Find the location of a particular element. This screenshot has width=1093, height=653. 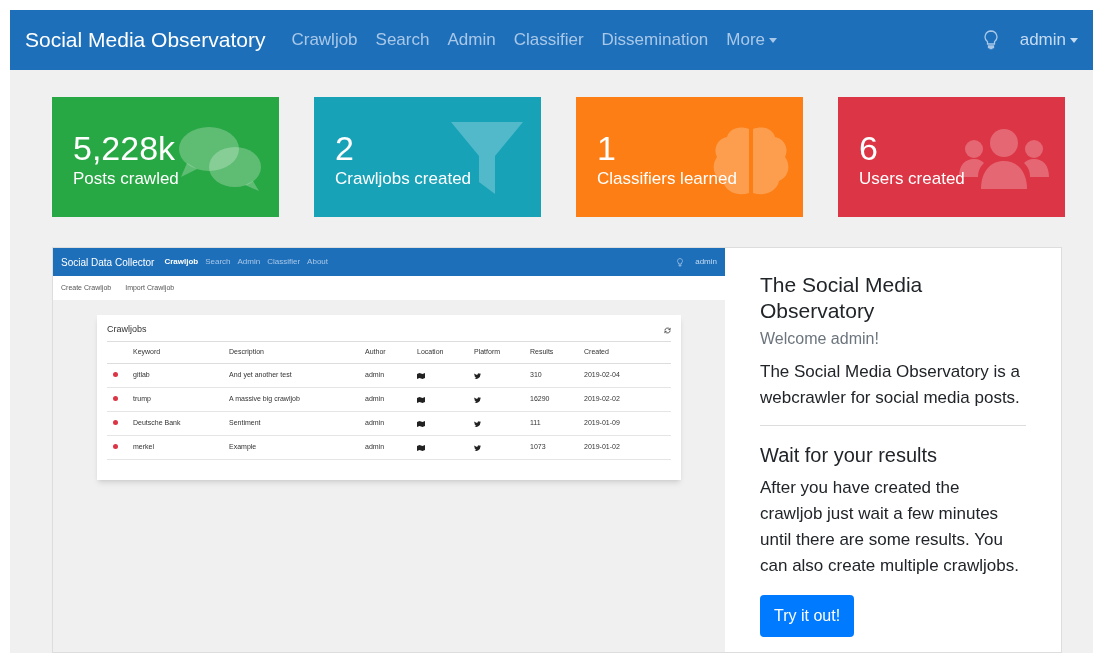

info-title: The Social Media Observatory is located at coordinates (842, 298).